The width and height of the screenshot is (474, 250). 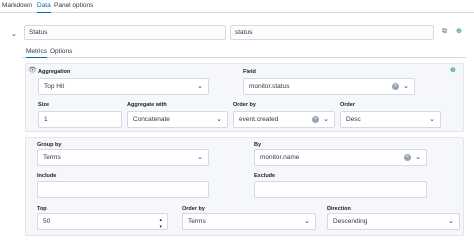 I want to click on order-label: Order, so click(x=347, y=105).